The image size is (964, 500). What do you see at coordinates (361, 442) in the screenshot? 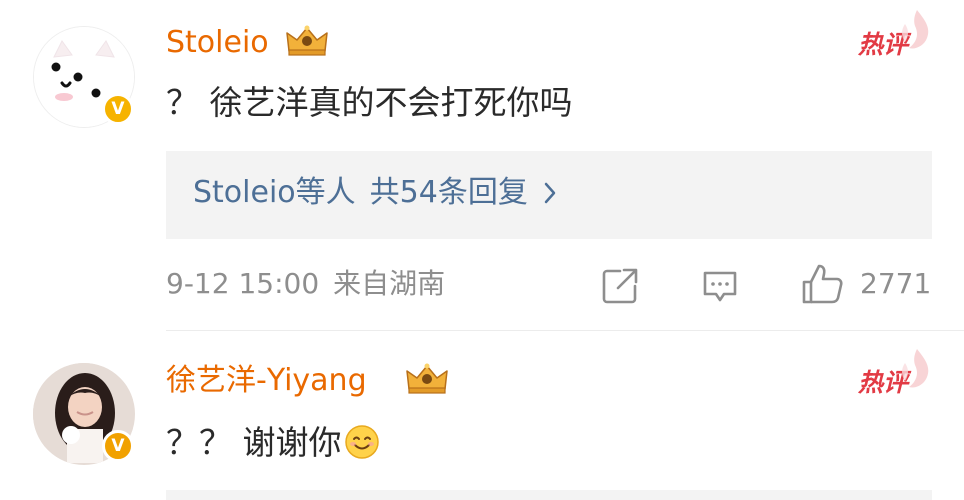
I see `smile-emoji-icon` at bounding box center [361, 442].